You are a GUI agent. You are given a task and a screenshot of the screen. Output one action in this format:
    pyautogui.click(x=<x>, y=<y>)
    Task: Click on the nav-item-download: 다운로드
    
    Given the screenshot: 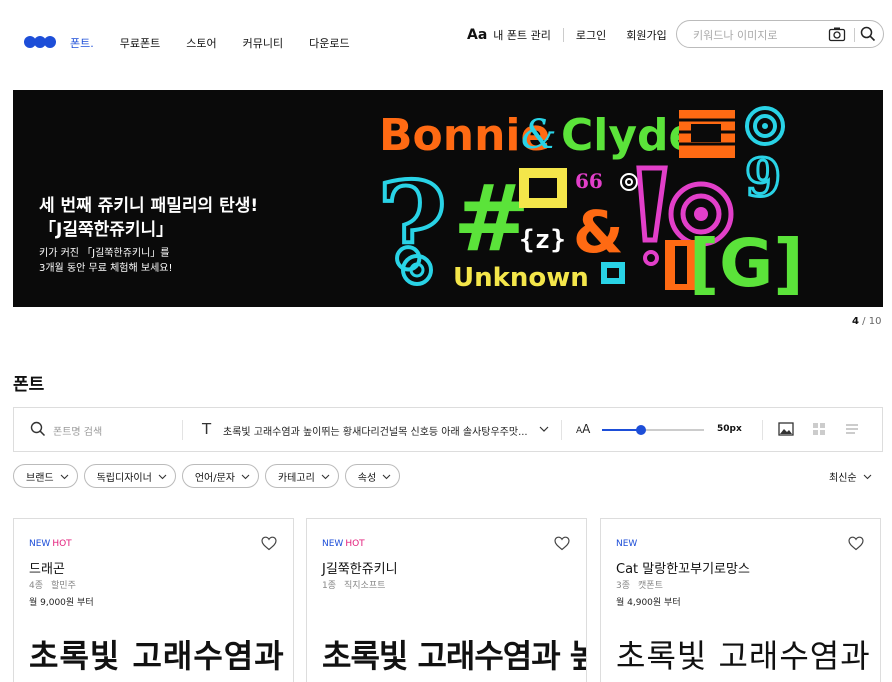 What is the action you would take?
    pyautogui.click(x=329, y=43)
    